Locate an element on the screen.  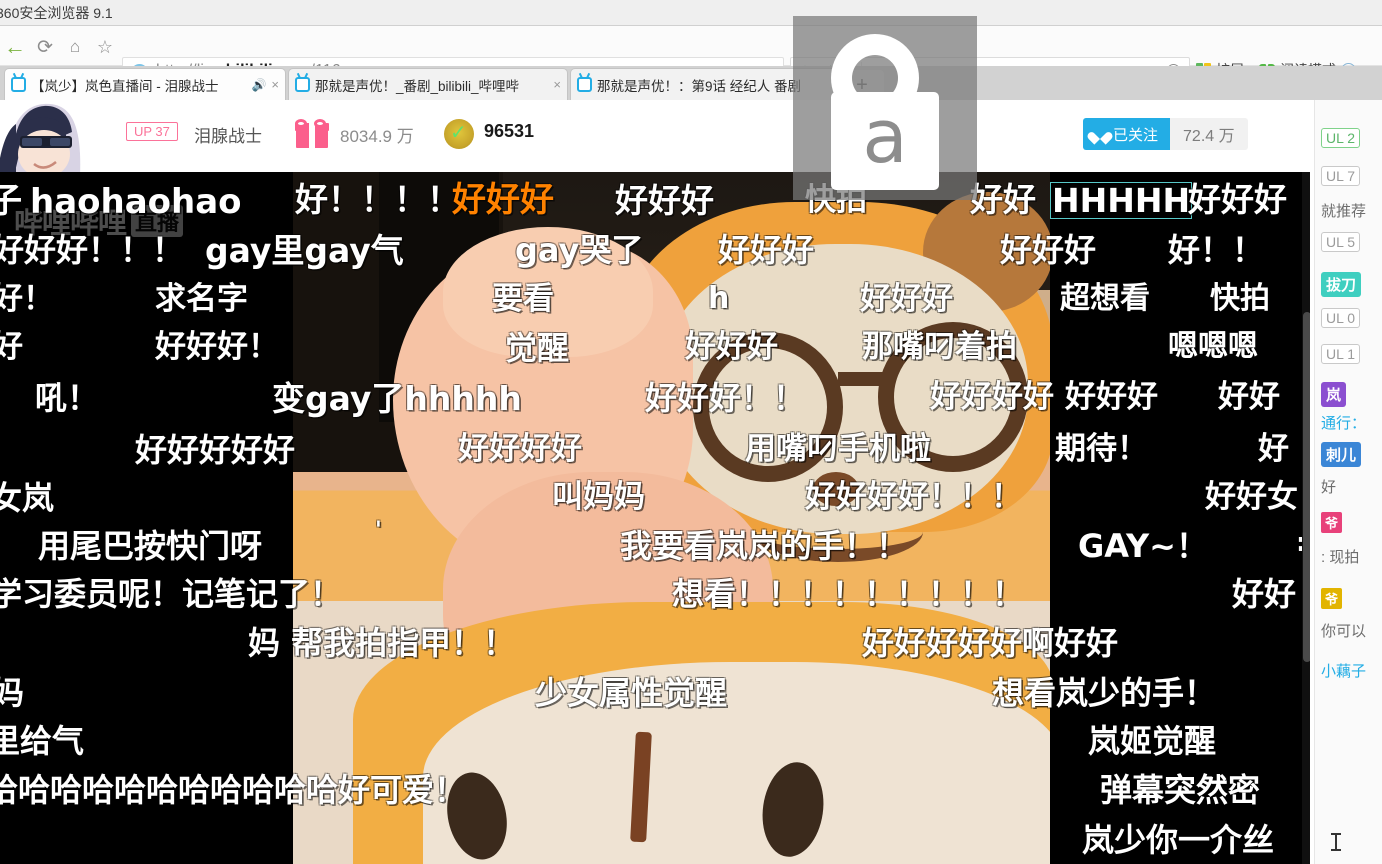
danmaku-comment: HHHHH is located at coordinates (1121, 200).